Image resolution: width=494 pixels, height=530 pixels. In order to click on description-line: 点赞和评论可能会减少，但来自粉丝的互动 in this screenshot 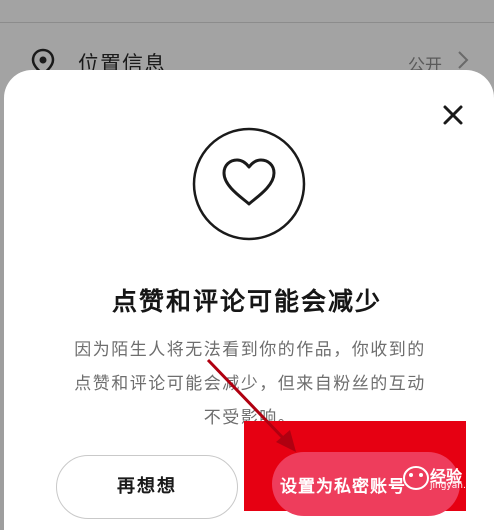, I will do `click(250, 384)`.